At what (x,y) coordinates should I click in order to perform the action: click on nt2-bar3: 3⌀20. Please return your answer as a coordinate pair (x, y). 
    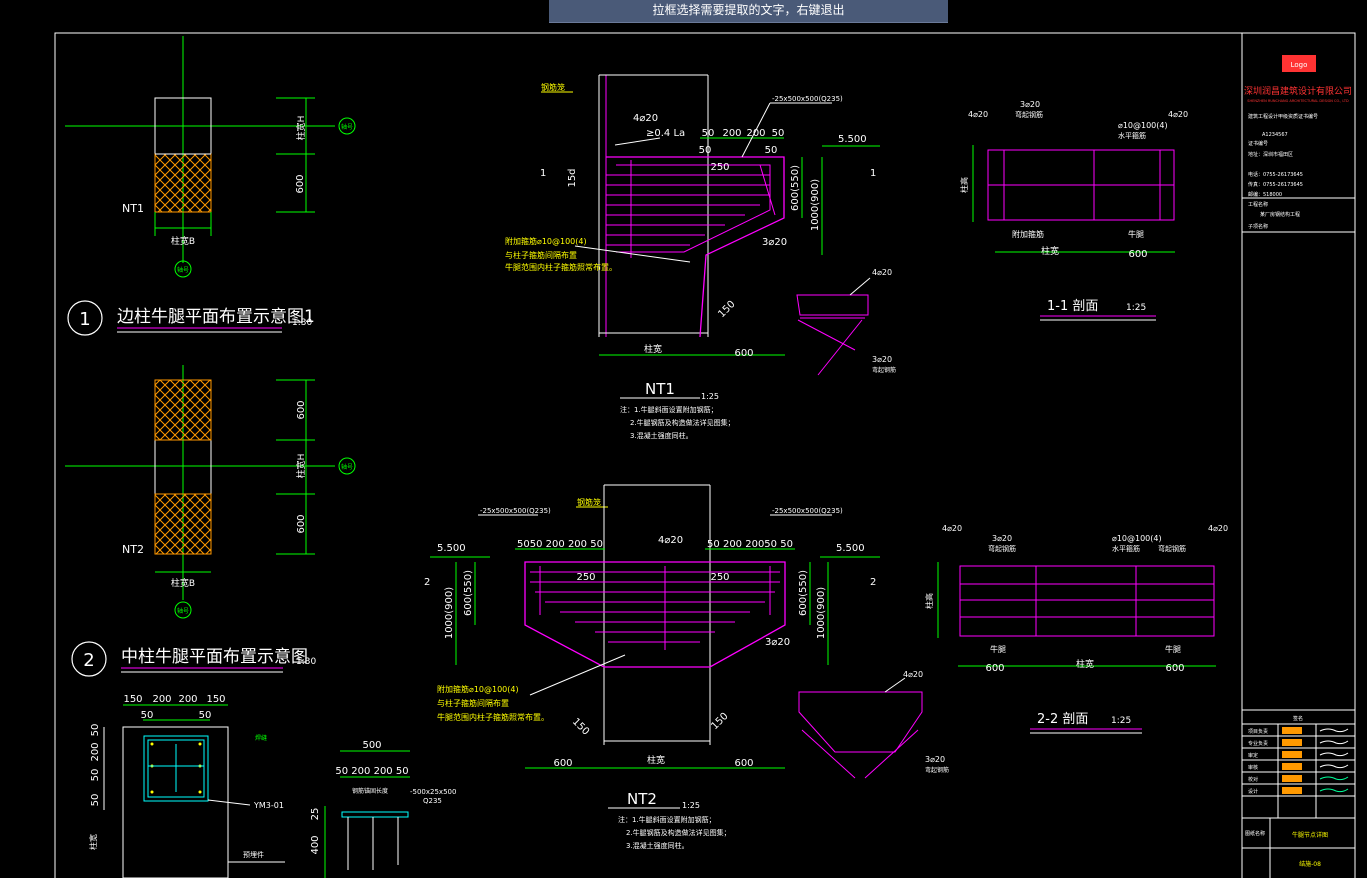
    Looking at the image, I should click on (777, 642).